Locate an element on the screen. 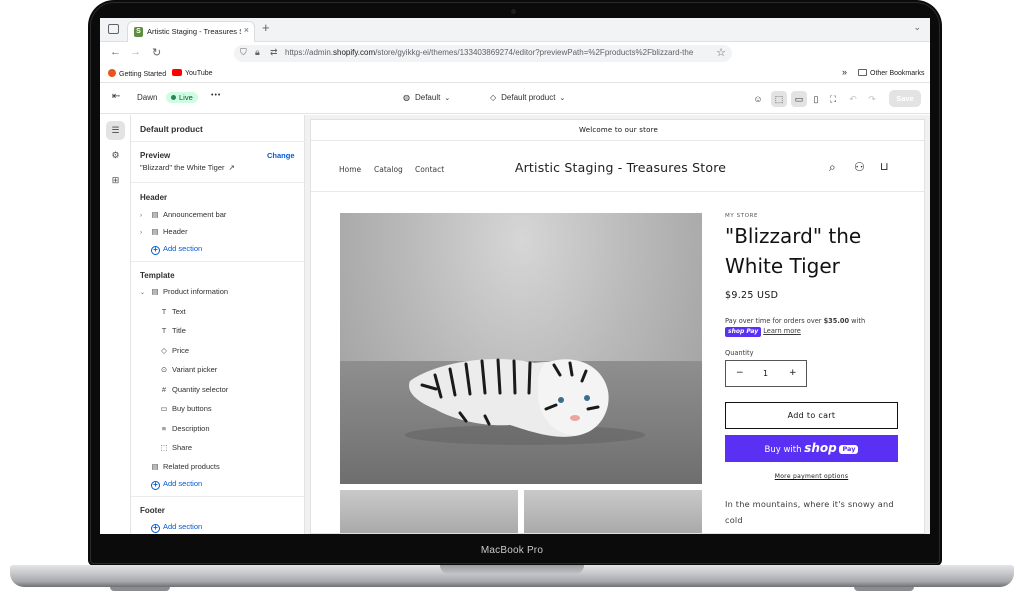  buy-with-shop-pay-button: Buy with shop Pay is located at coordinates (811, 448).